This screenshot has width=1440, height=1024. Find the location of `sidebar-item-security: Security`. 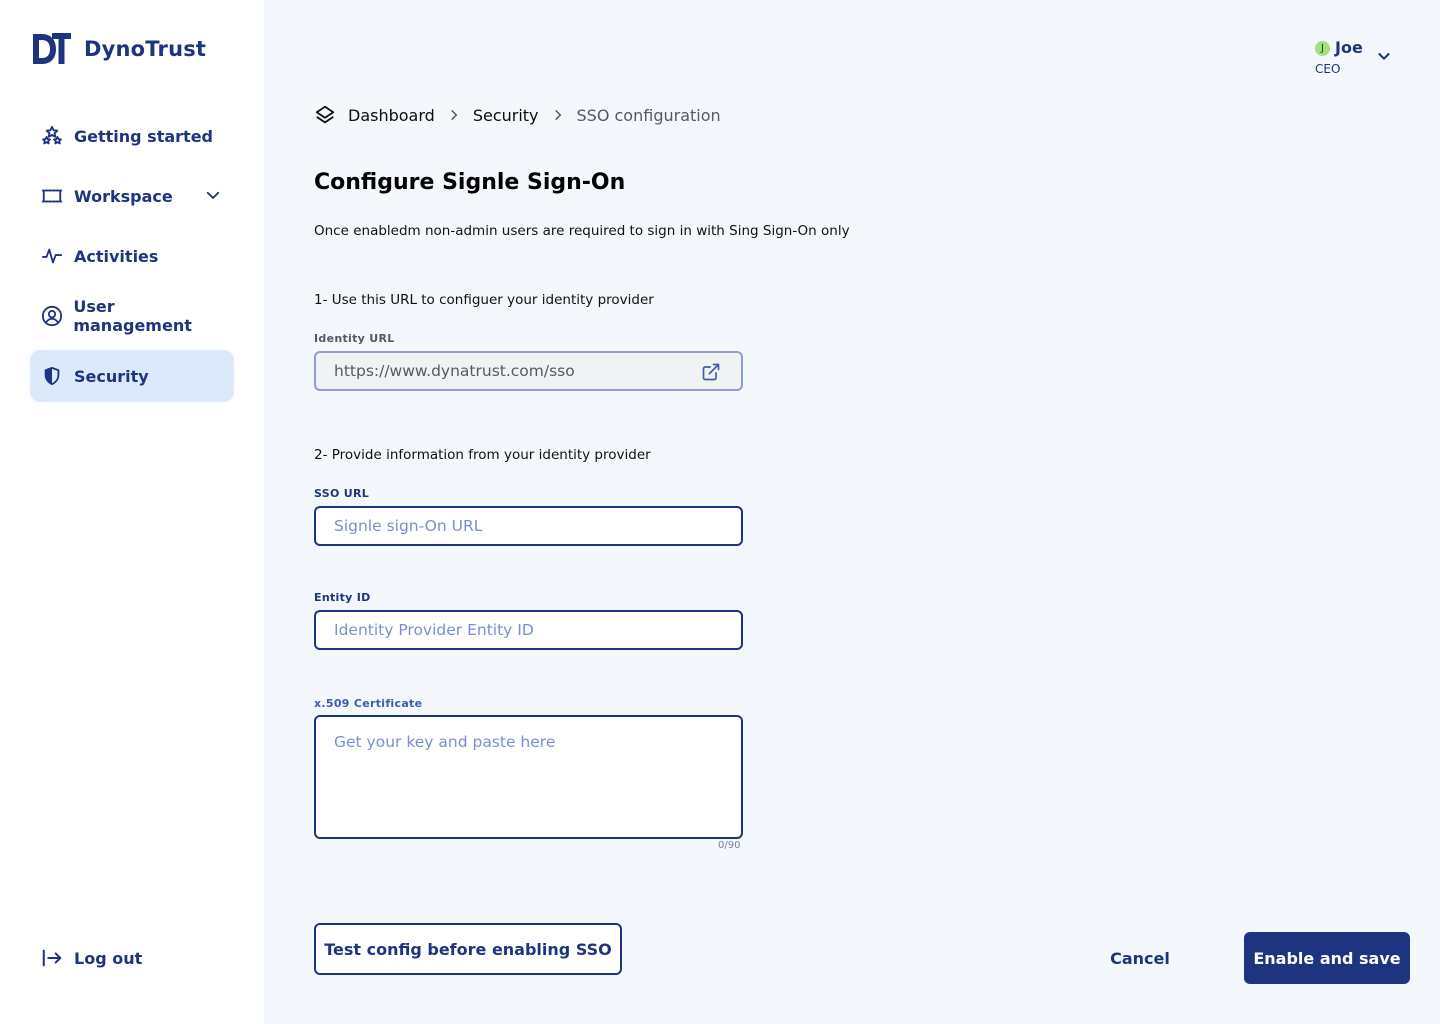

sidebar-item-security: Security is located at coordinates (132, 376).